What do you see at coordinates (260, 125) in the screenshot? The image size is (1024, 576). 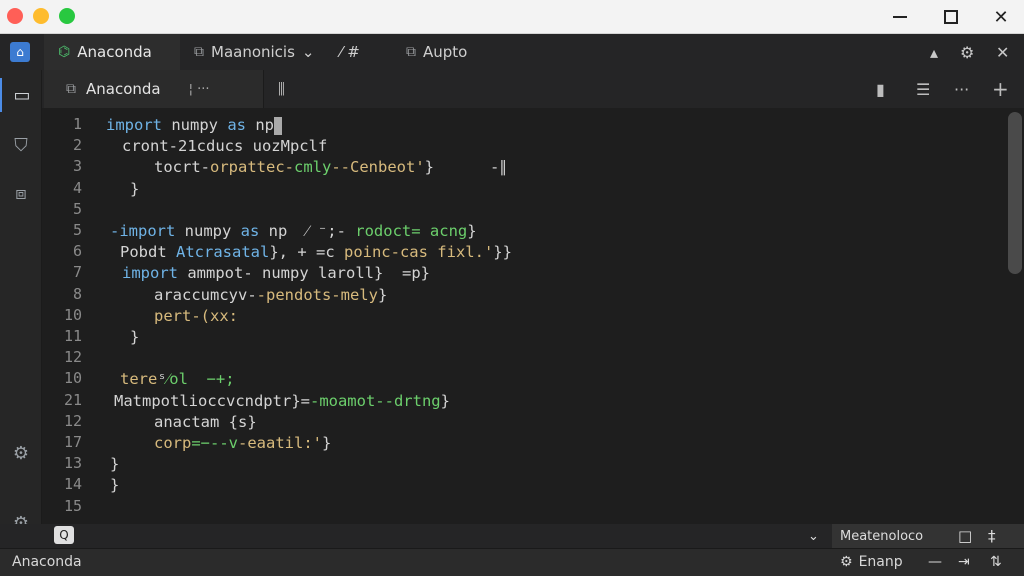 I see `code-token: np` at bounding box center [260, 125].